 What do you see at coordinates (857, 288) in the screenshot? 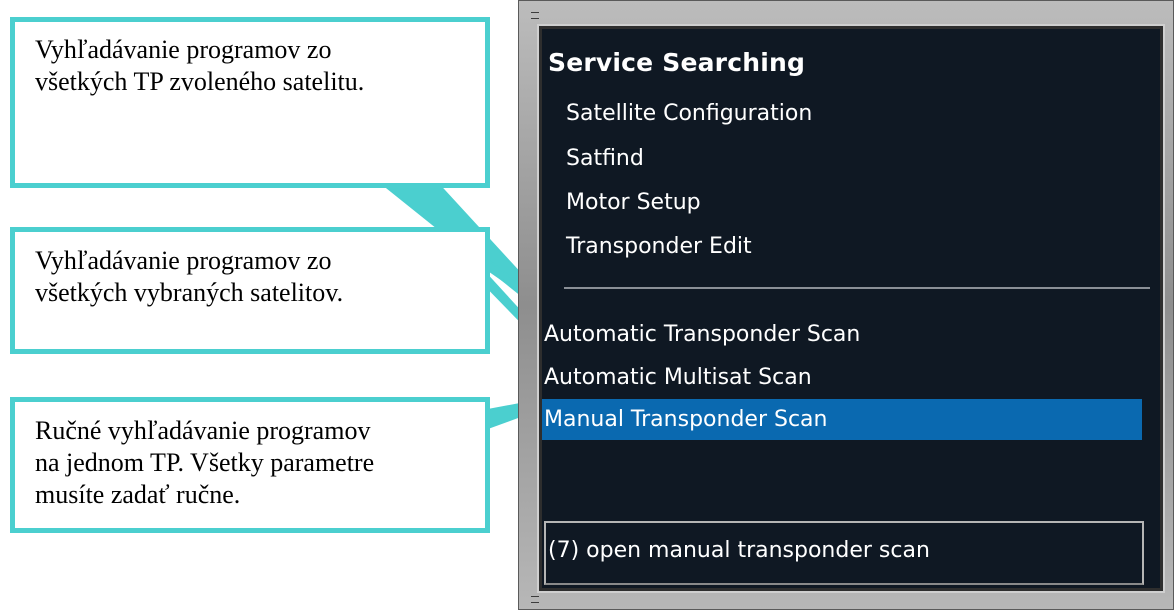
I see `menu-divider` at bounding box center [857, 288].